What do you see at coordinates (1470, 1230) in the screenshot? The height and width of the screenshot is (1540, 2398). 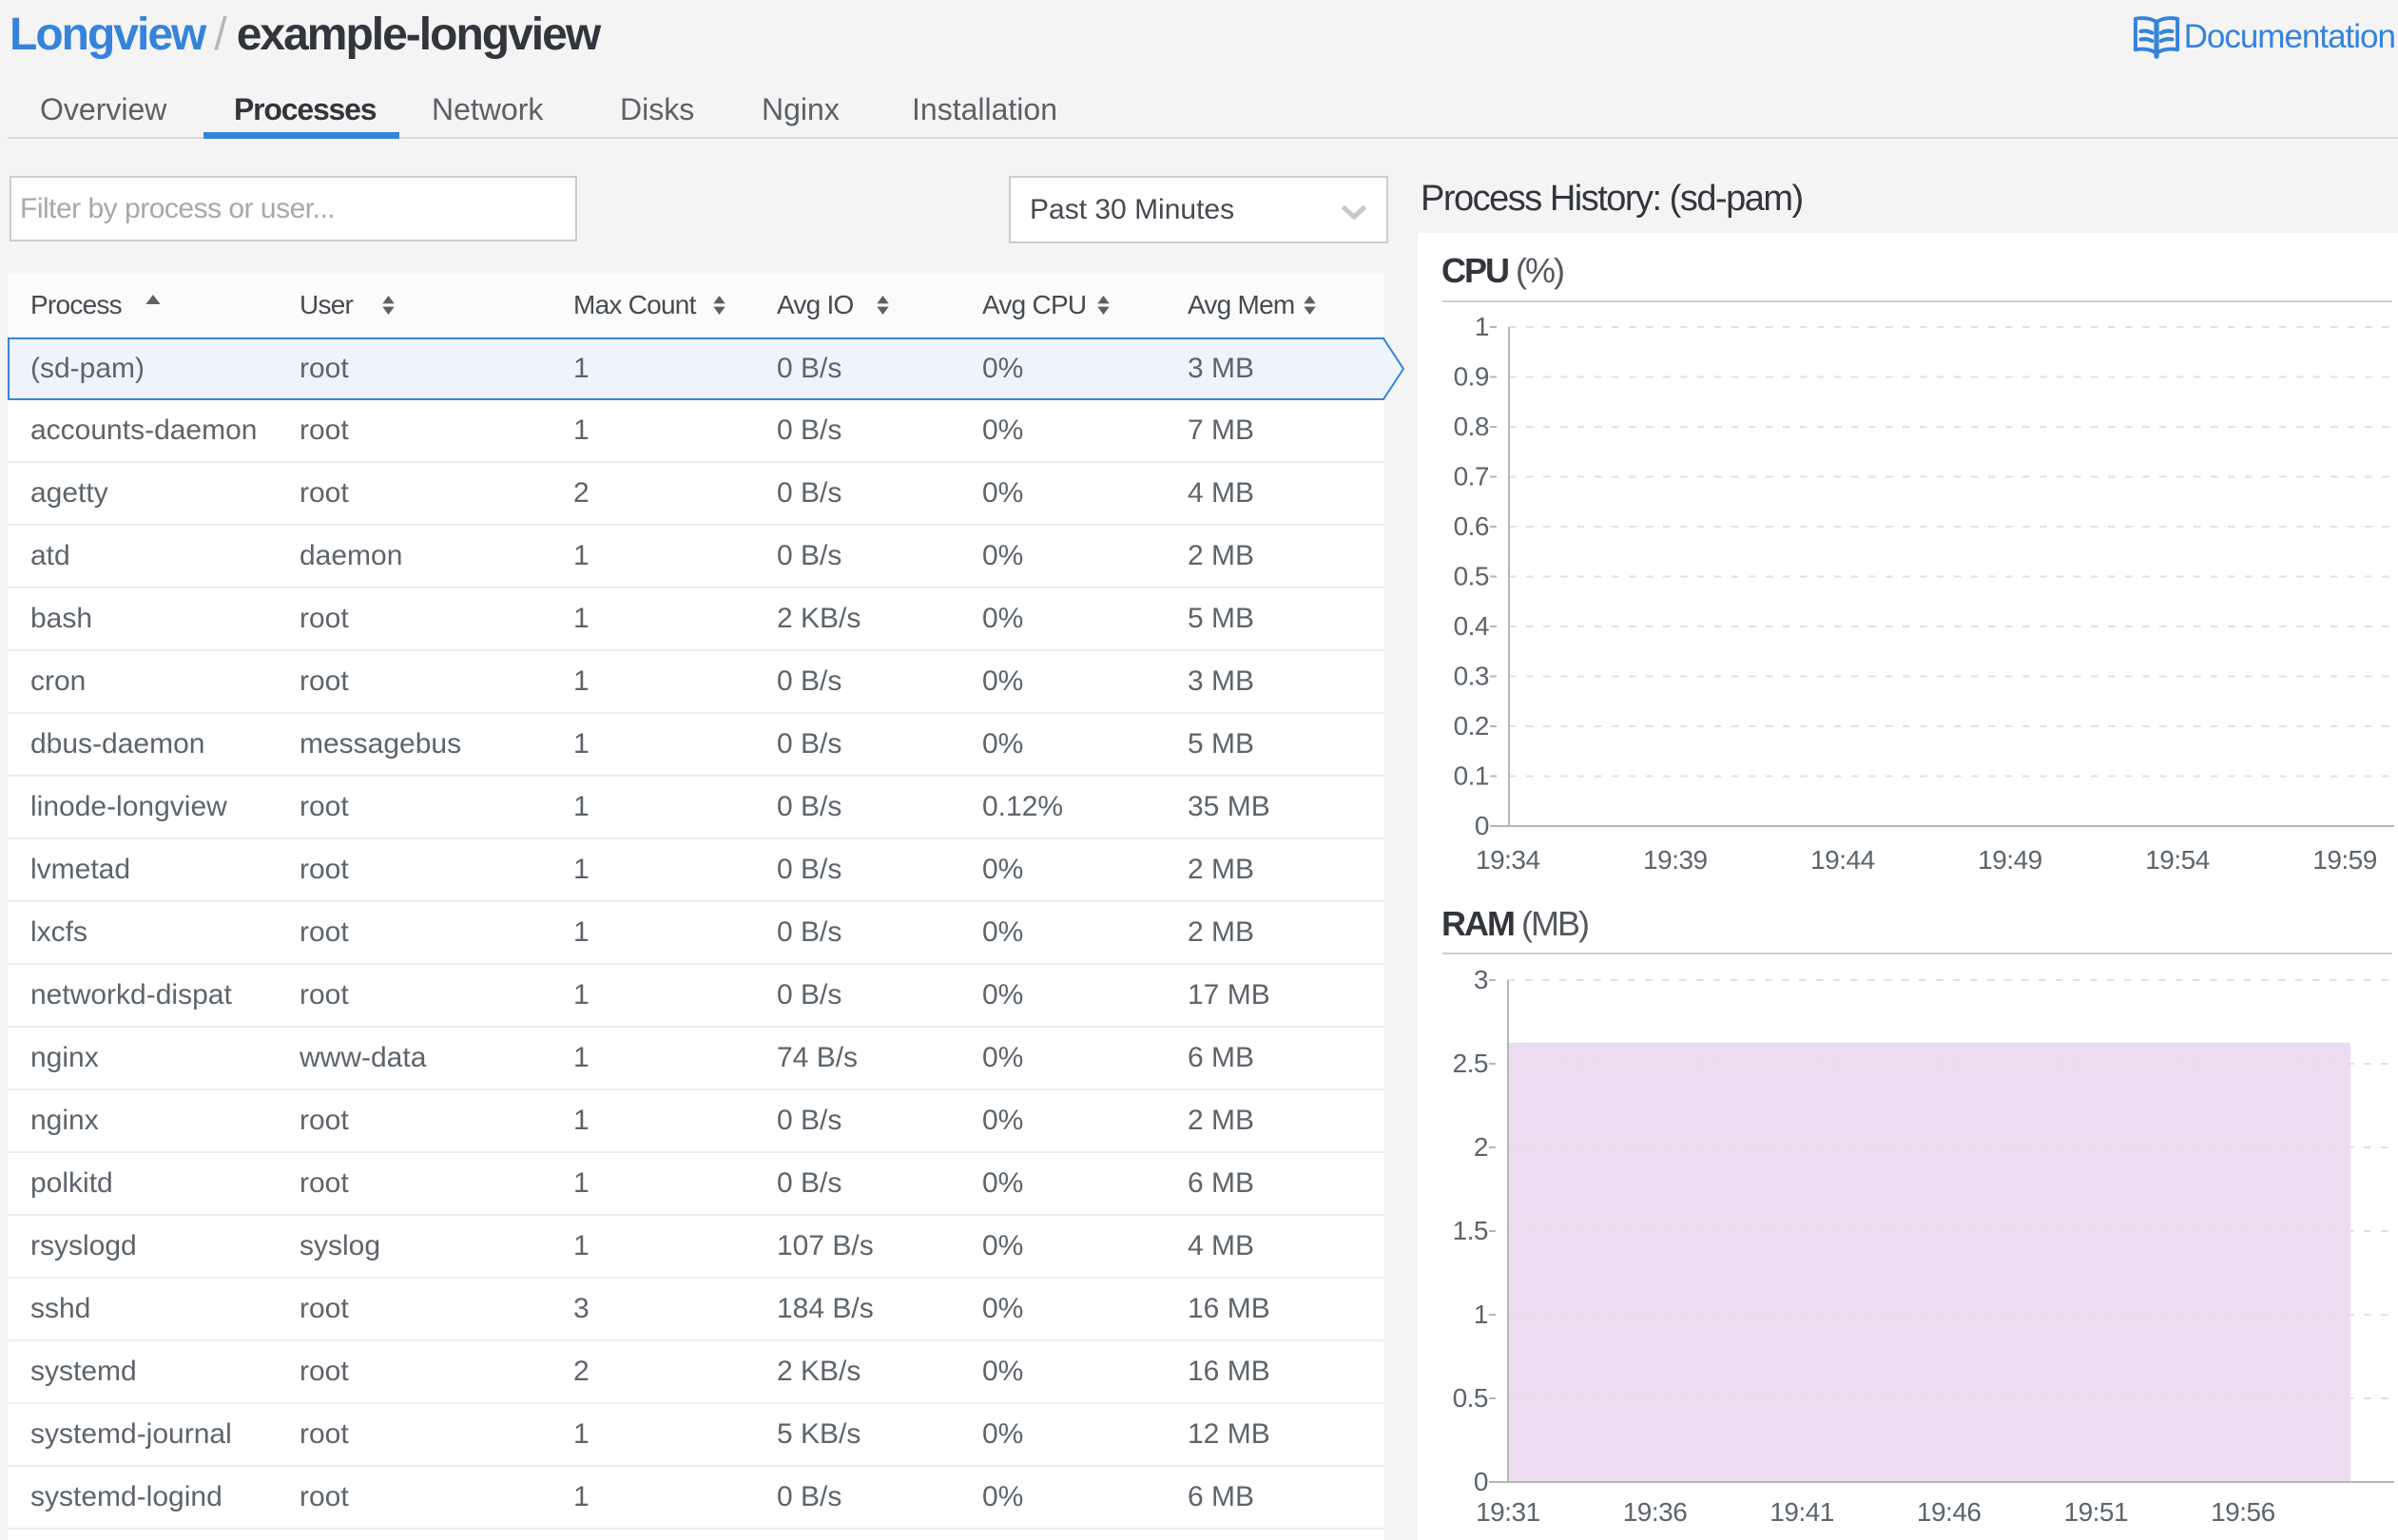 I see `svg-text: 1.5` at bounding box center [1470, 1230].